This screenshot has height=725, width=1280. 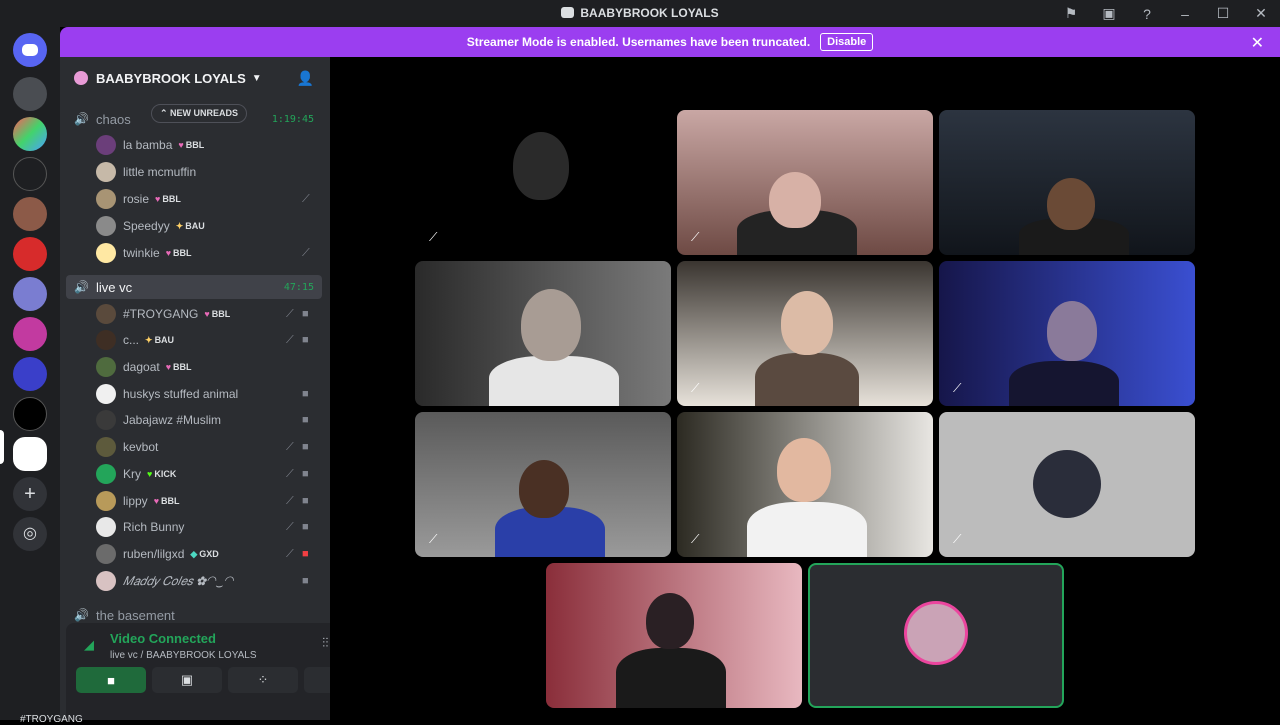 What do you see at coordinates (209, 581) in the screenshot?
I see `voice-user: 𝑀𝑎𝑑𝑑𝑦 𝐶𝑜𝑙𝑒𝑠 ✿◠‿◠ ■` at bounding box center [209, 581].